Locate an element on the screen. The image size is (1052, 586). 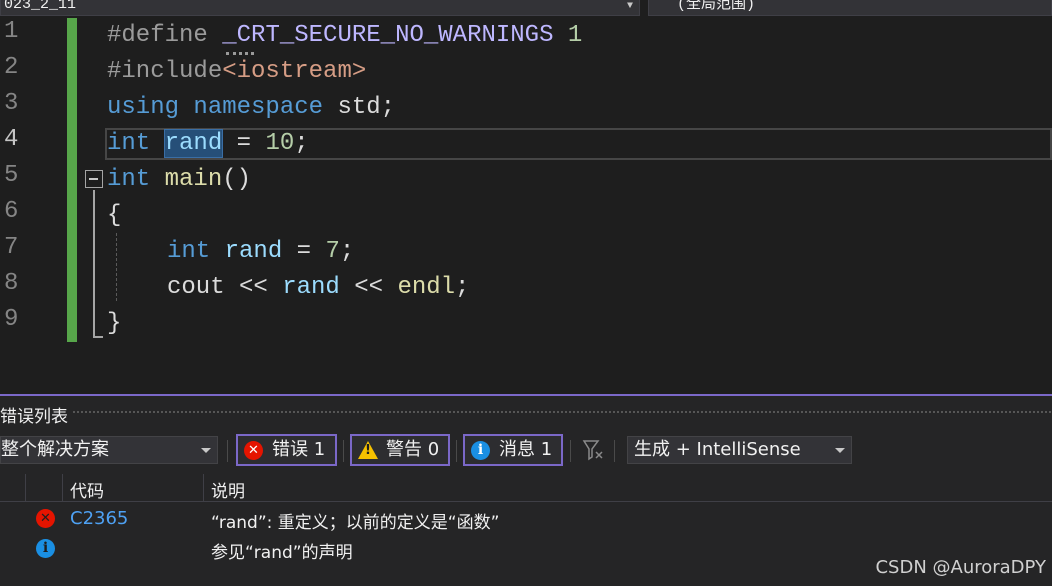
code-line-9: } is located at coordinates (114, 324).